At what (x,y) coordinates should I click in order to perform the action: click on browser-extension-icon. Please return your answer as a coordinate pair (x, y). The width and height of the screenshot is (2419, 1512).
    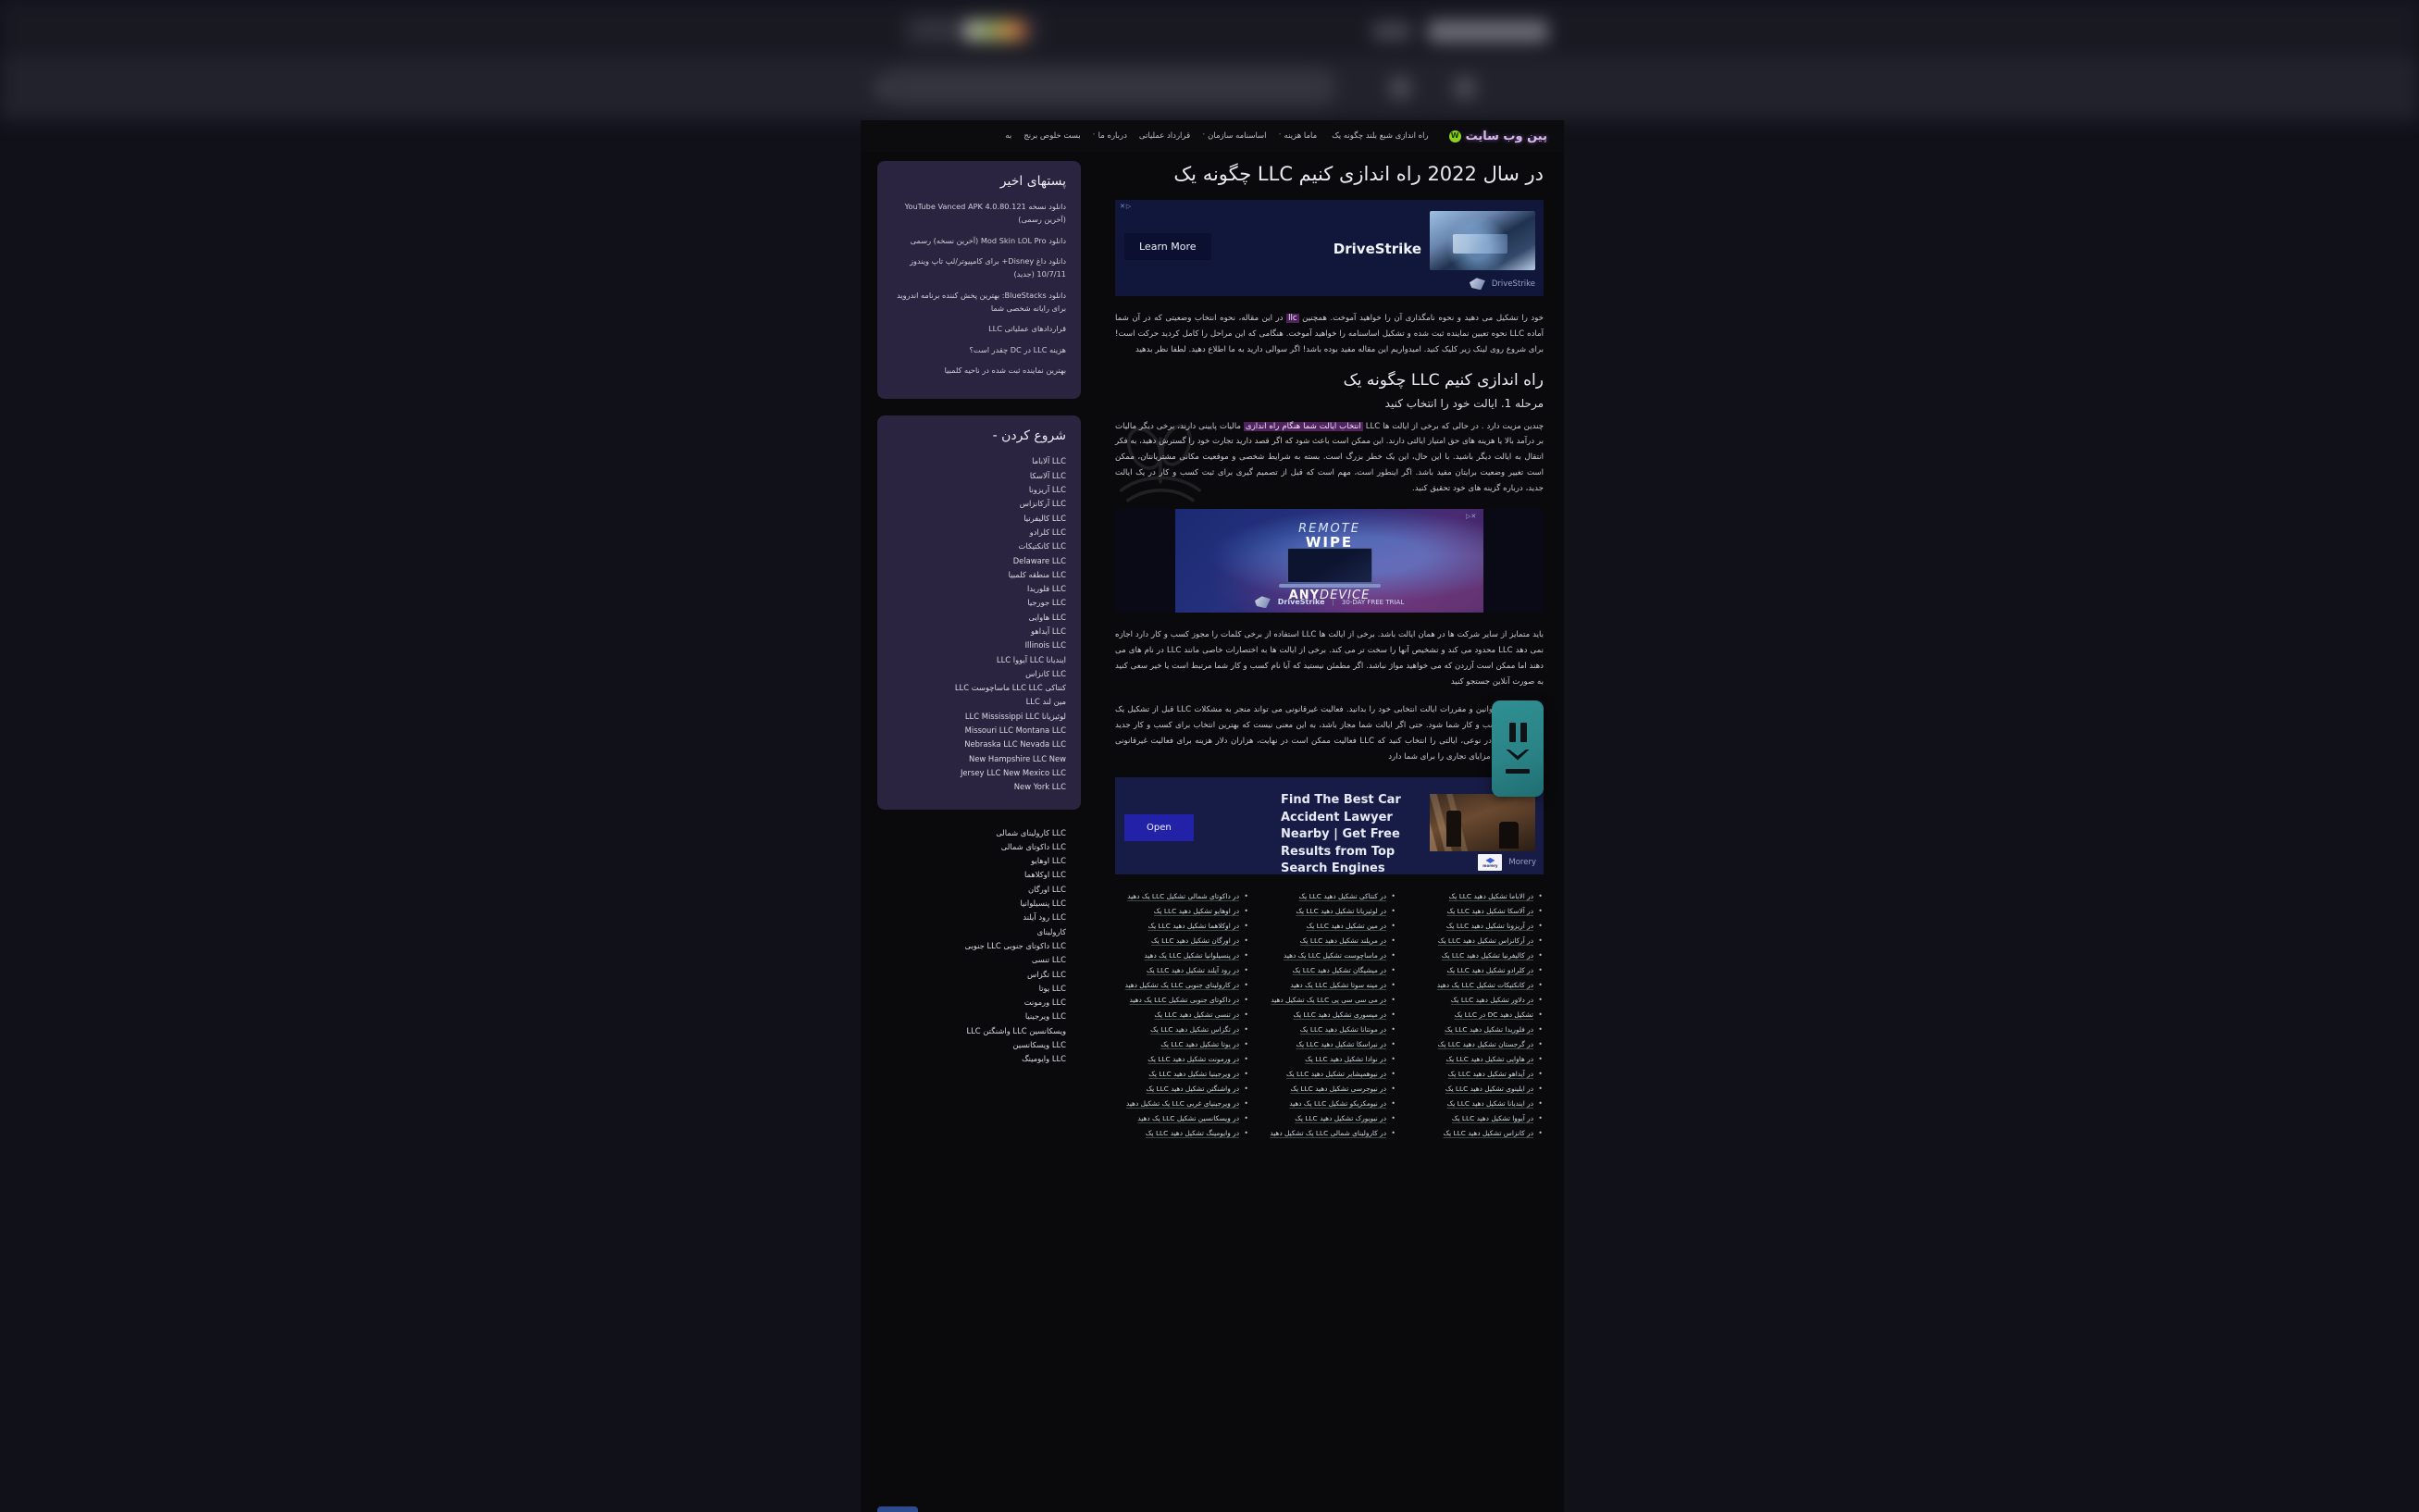
    Looking at the image, I should click on (1400, 88).